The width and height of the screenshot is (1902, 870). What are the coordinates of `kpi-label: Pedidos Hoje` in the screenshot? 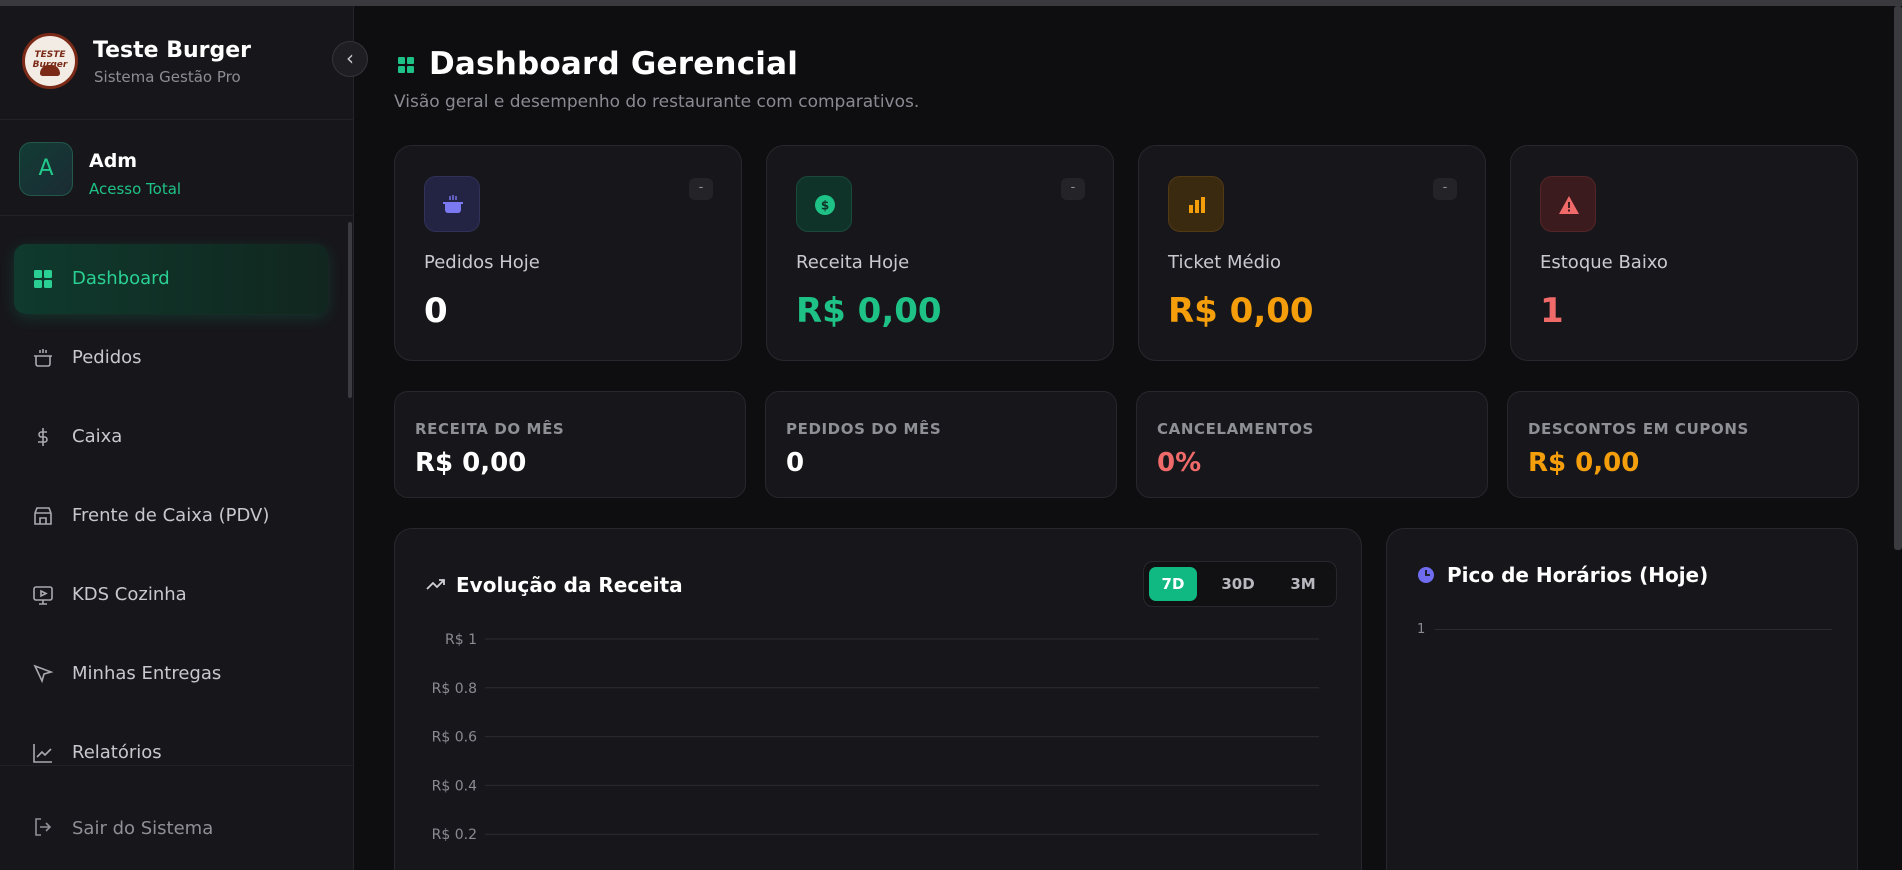 It's located at (482, 262).